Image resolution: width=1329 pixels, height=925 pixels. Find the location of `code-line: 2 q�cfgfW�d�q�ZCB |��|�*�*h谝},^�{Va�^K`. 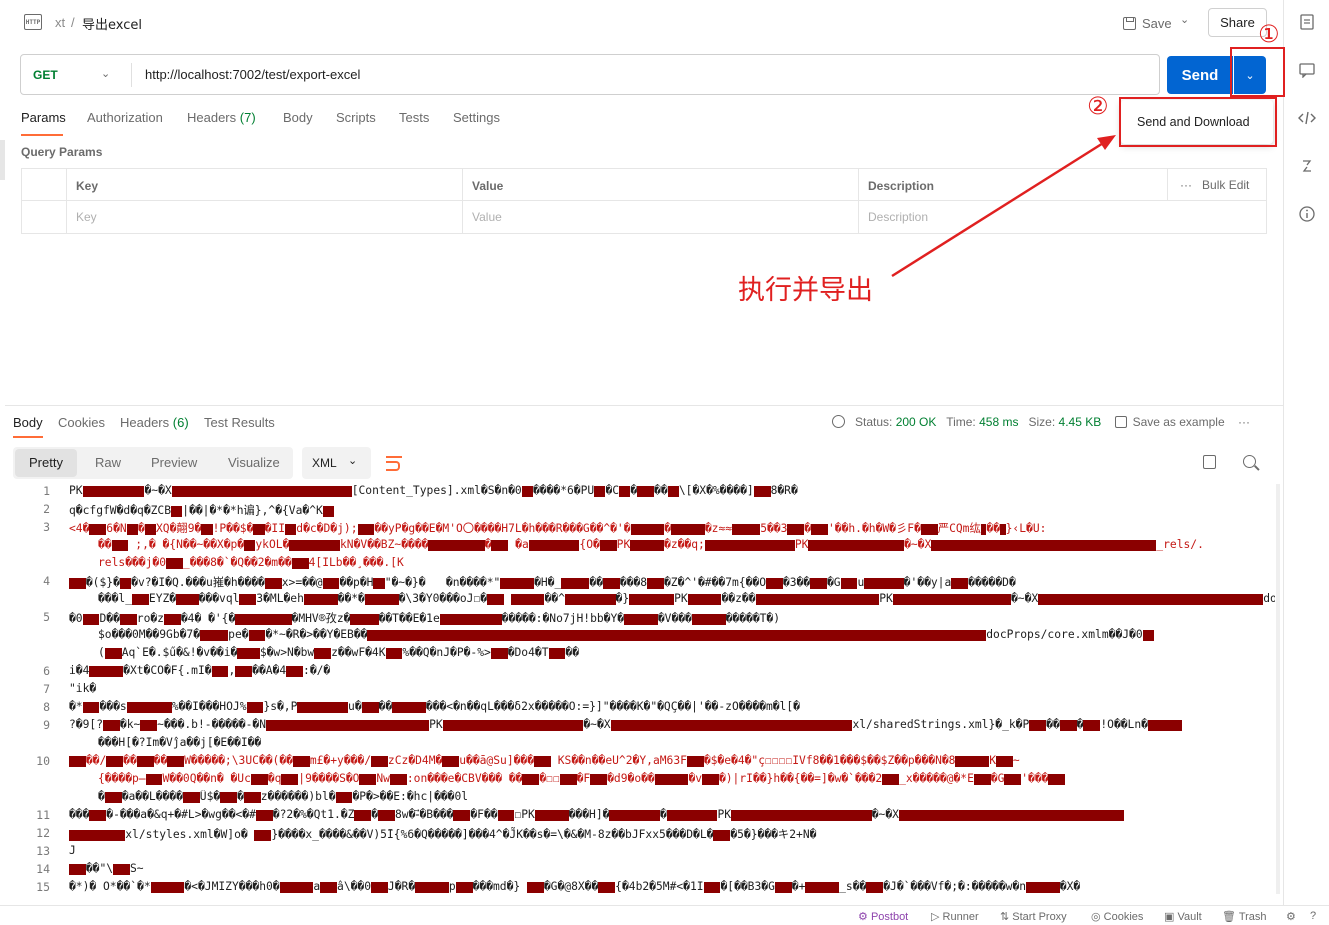

code-line: 2 q�cfgfW�d�q�ZCB |��|�*�*h谝},^�{Va�^K is located at coordinates (638, 511).